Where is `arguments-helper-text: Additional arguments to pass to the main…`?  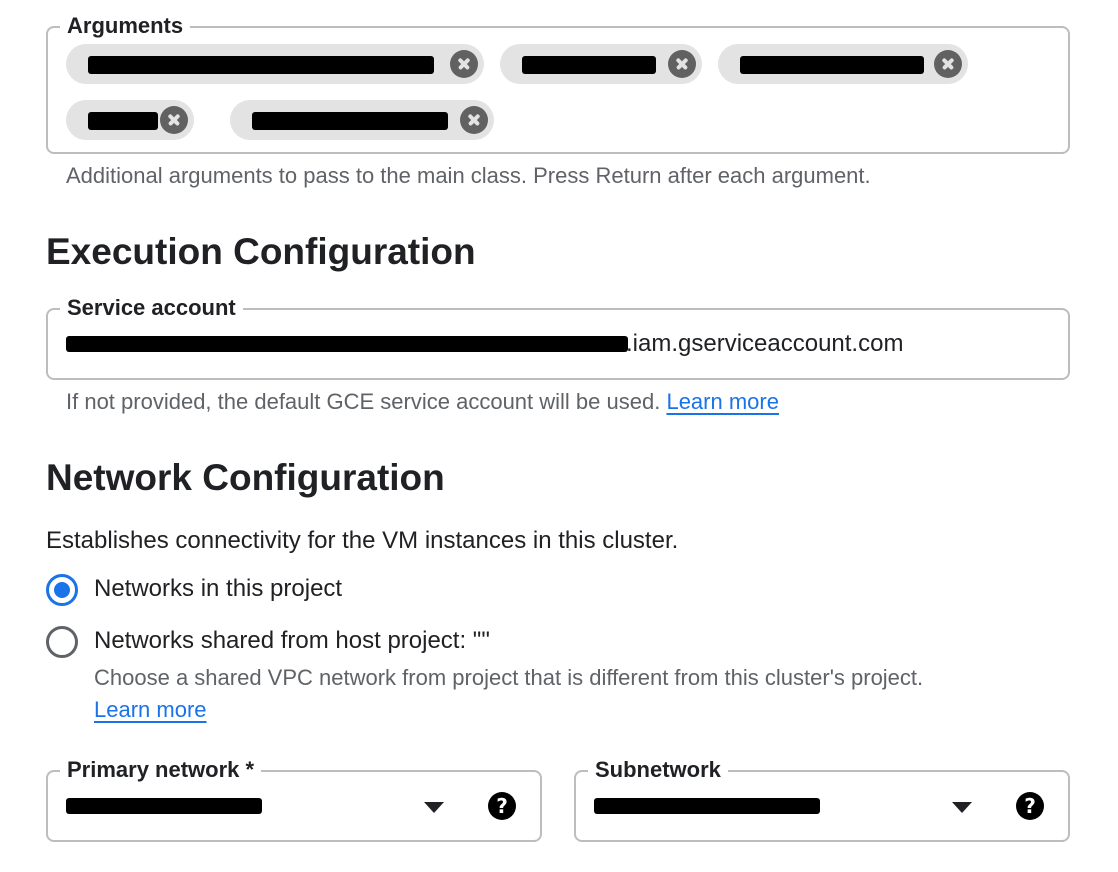
arguments-helper-text: Additional arguments to pass to the main… is located at coordinates (468, 175).